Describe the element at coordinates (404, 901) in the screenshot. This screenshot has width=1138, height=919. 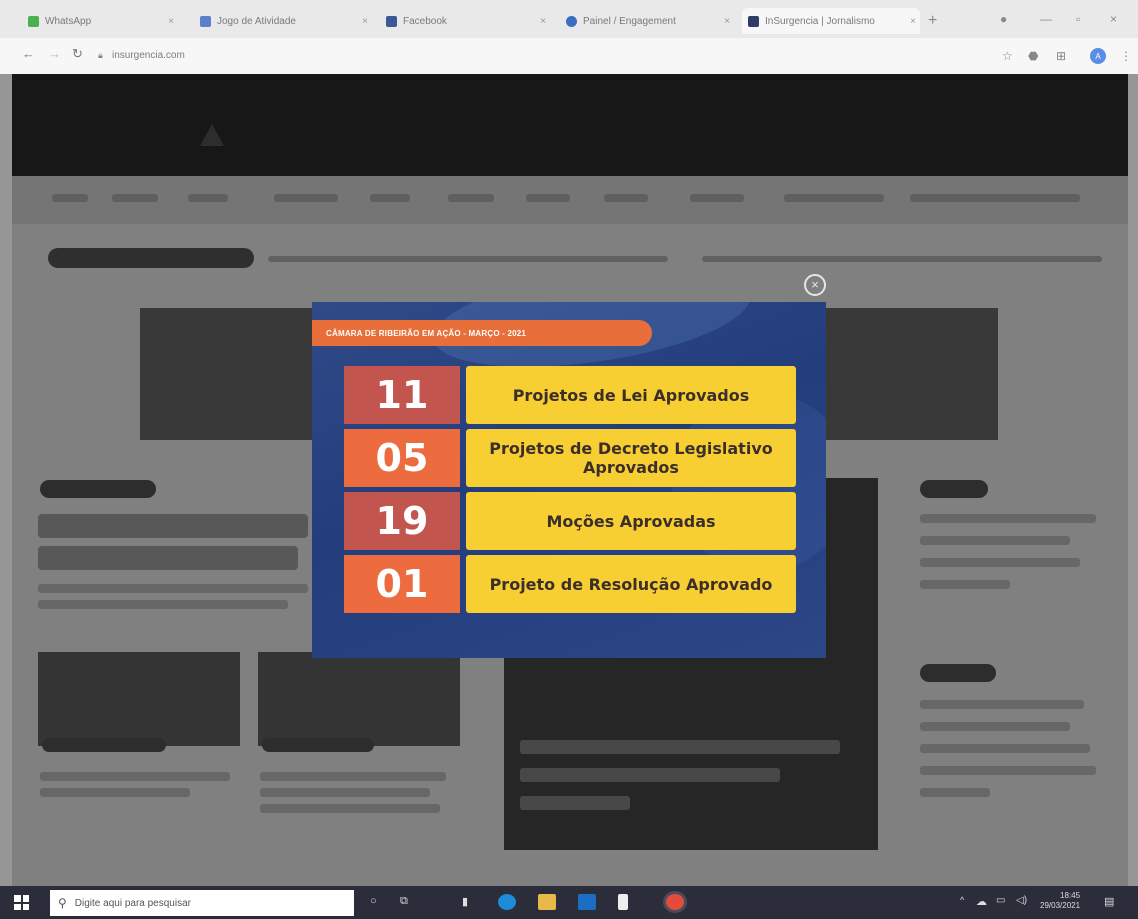
I see `task-view-icon: ⧉` at that location.